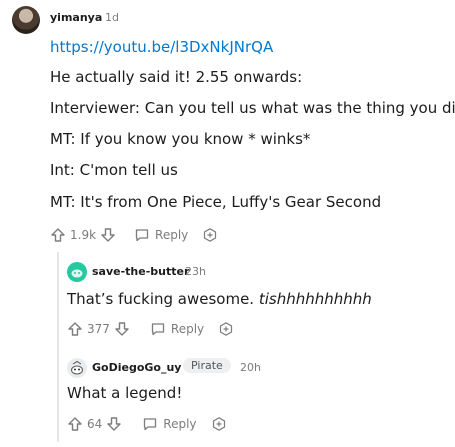 Image resolution: width=455 pixels, height=447 pixels. Describe the element at coordinates (161, 47) in the screenshot. I see `comment-link: https://youtu.be/l3DxNkJNrQA` at that location.